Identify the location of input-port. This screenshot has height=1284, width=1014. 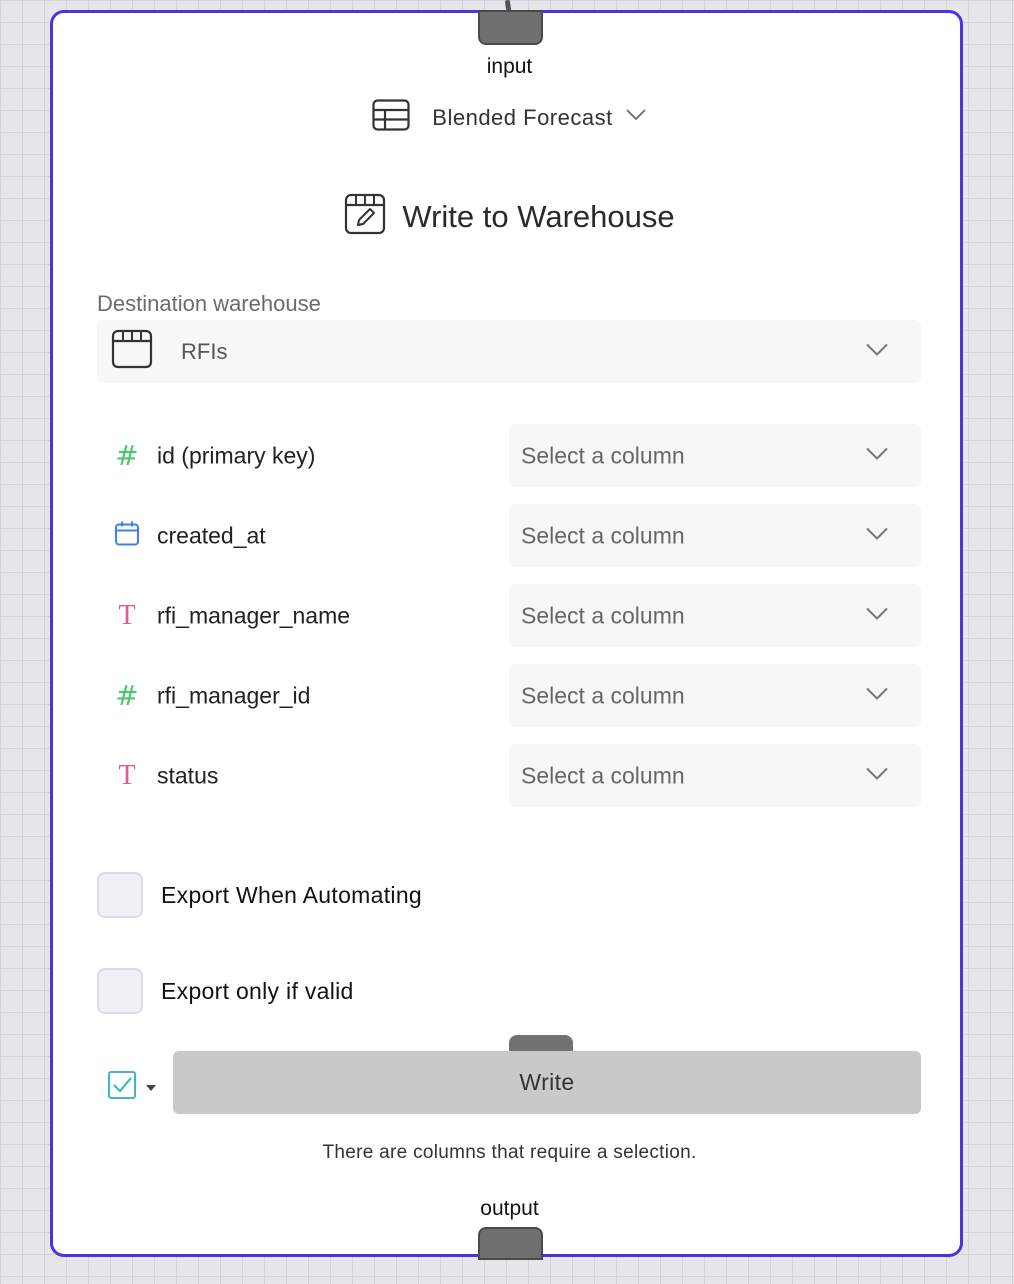
(510, 27).